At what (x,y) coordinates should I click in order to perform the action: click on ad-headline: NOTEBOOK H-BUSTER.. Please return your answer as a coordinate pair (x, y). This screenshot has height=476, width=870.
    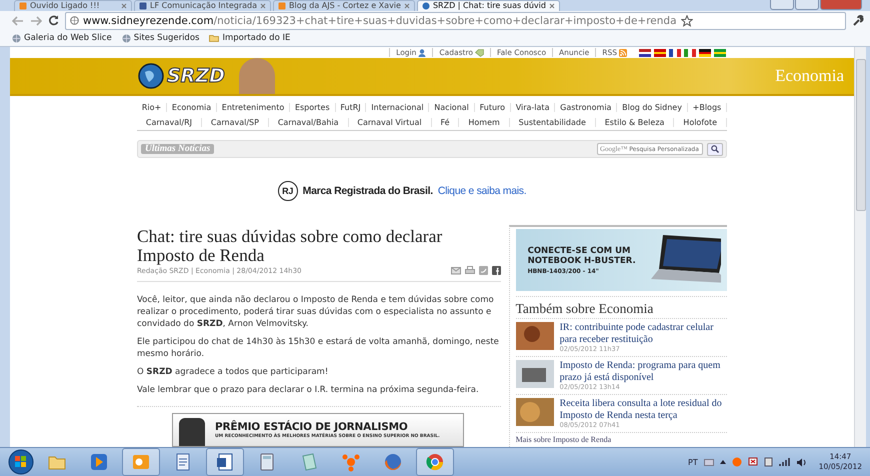
    Looking at the image, I should click on (582, 261).